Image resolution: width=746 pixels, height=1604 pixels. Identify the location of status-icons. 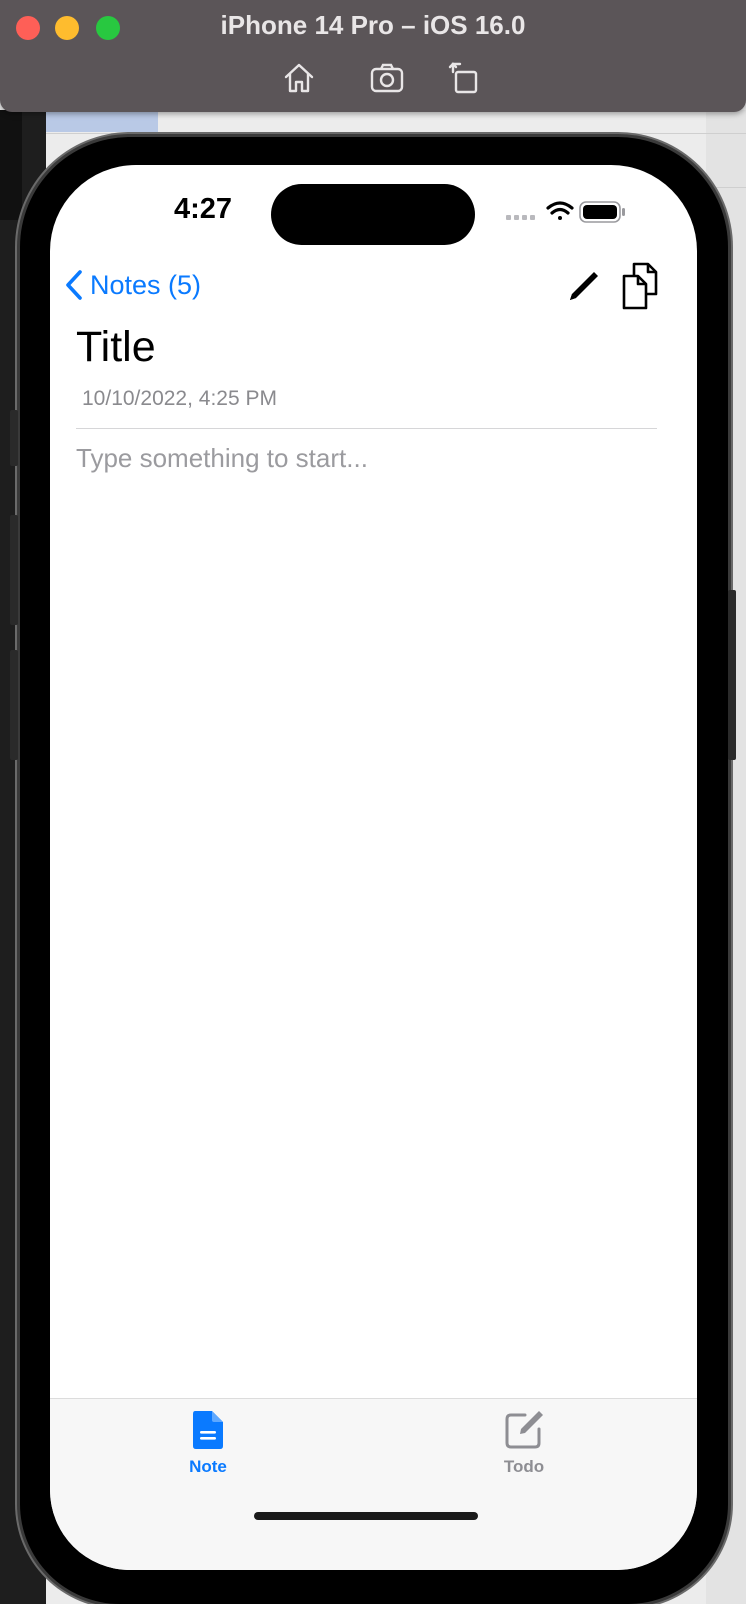
(565, 212).